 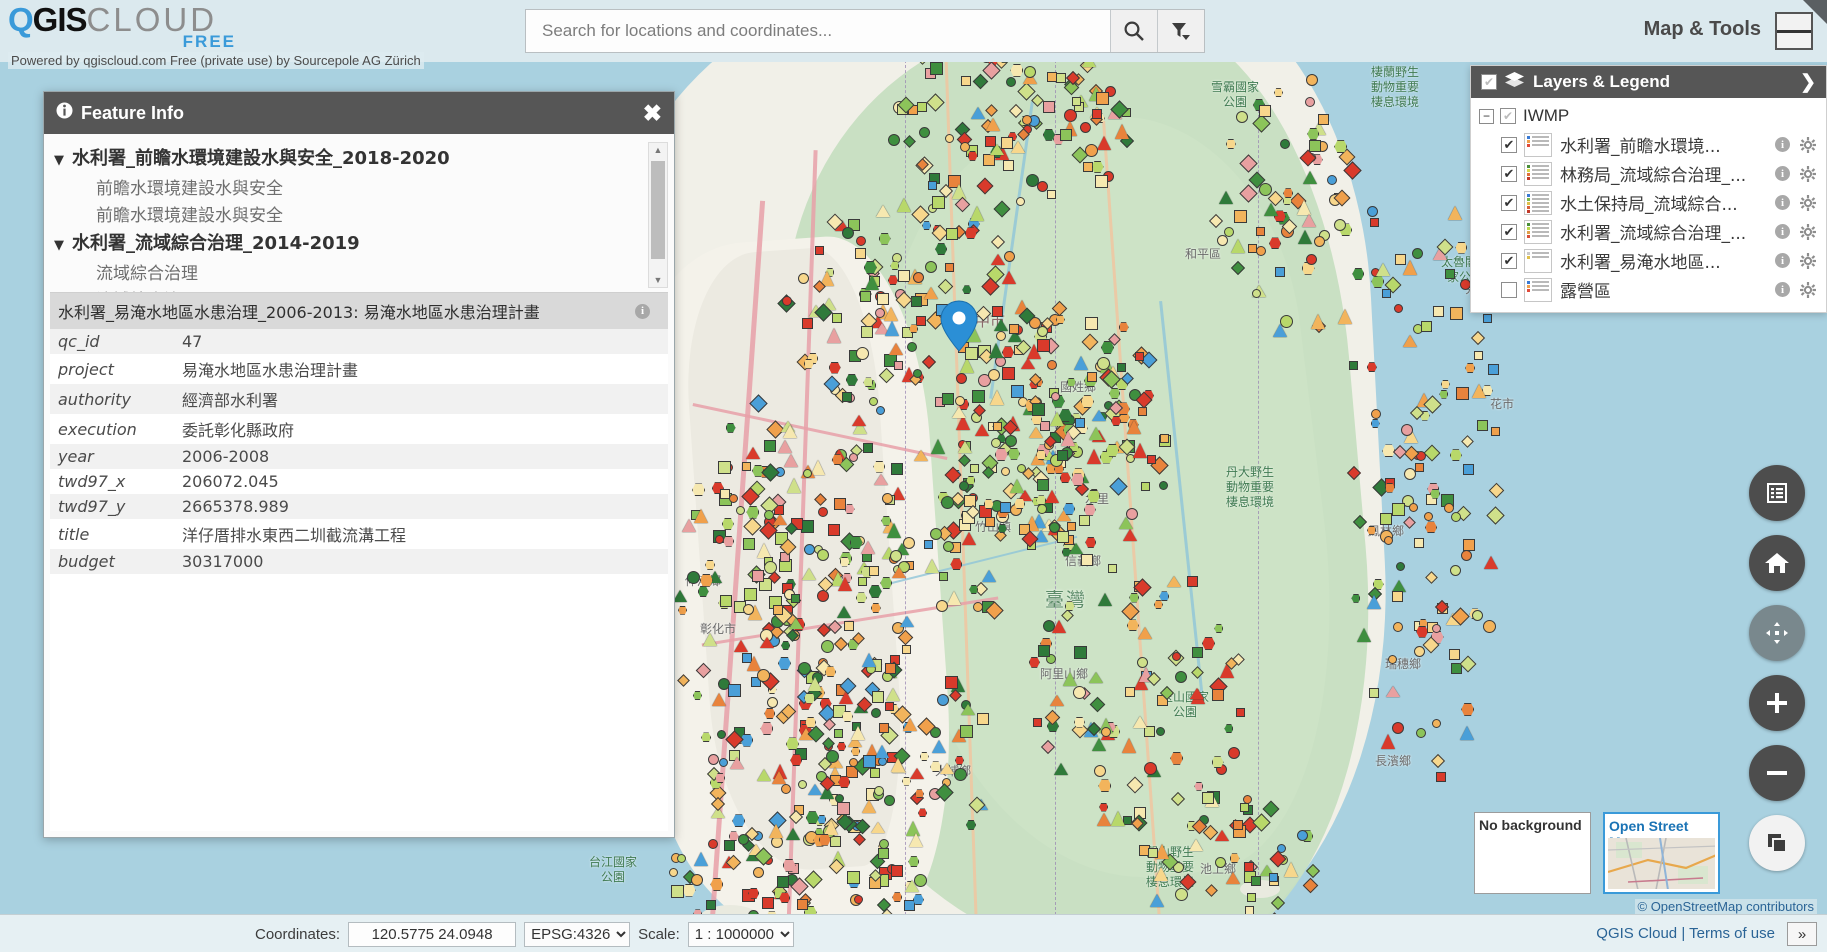 What do you see at coordinates (1808, 144) in the screenshot?
I see `gear-icon` at bounding box center [1808, 144].